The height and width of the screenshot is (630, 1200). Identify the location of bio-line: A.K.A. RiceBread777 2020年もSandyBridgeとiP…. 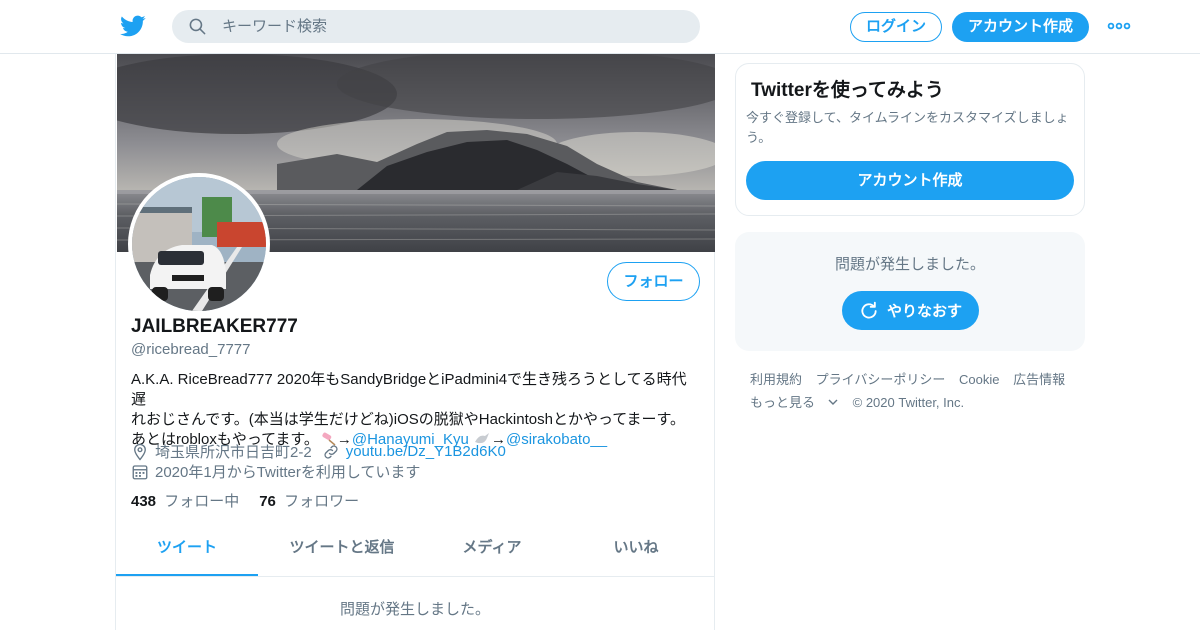
(409, 389).